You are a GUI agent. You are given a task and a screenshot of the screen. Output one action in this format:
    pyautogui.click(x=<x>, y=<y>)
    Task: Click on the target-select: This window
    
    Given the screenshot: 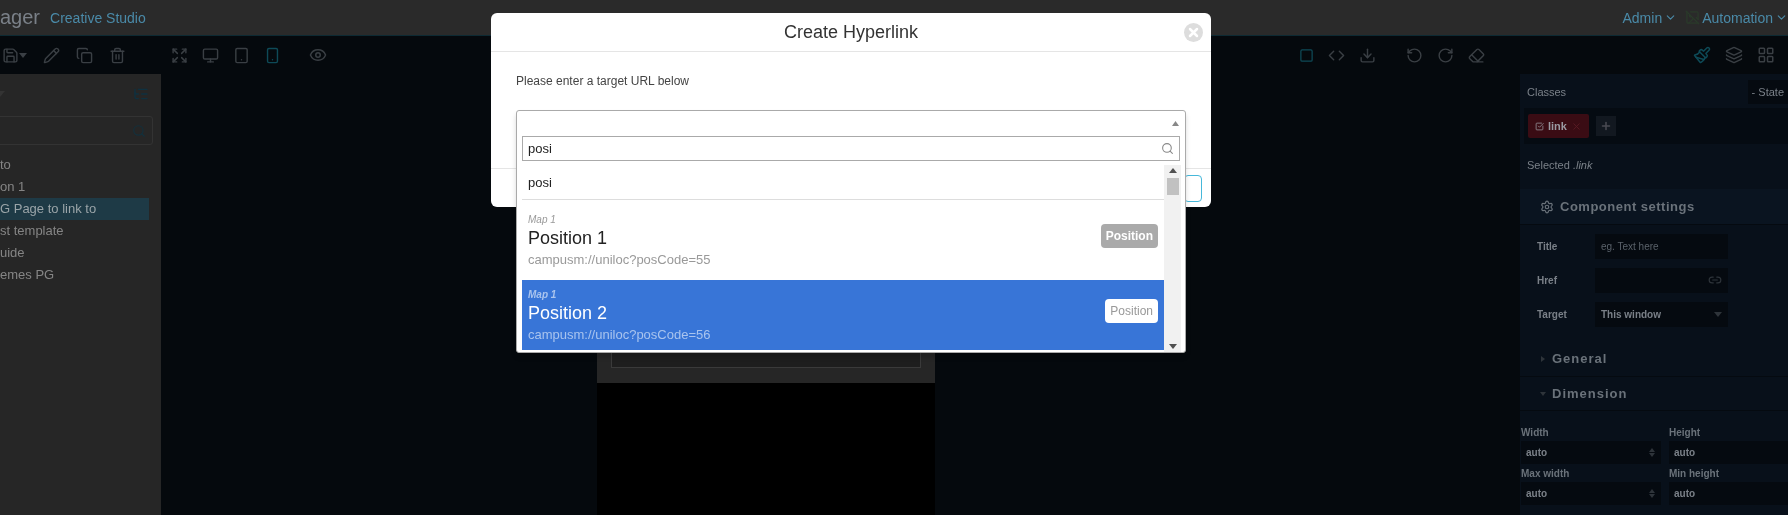 What is the action you would take?
    pyautogui.click(x=1661, y=314)
    